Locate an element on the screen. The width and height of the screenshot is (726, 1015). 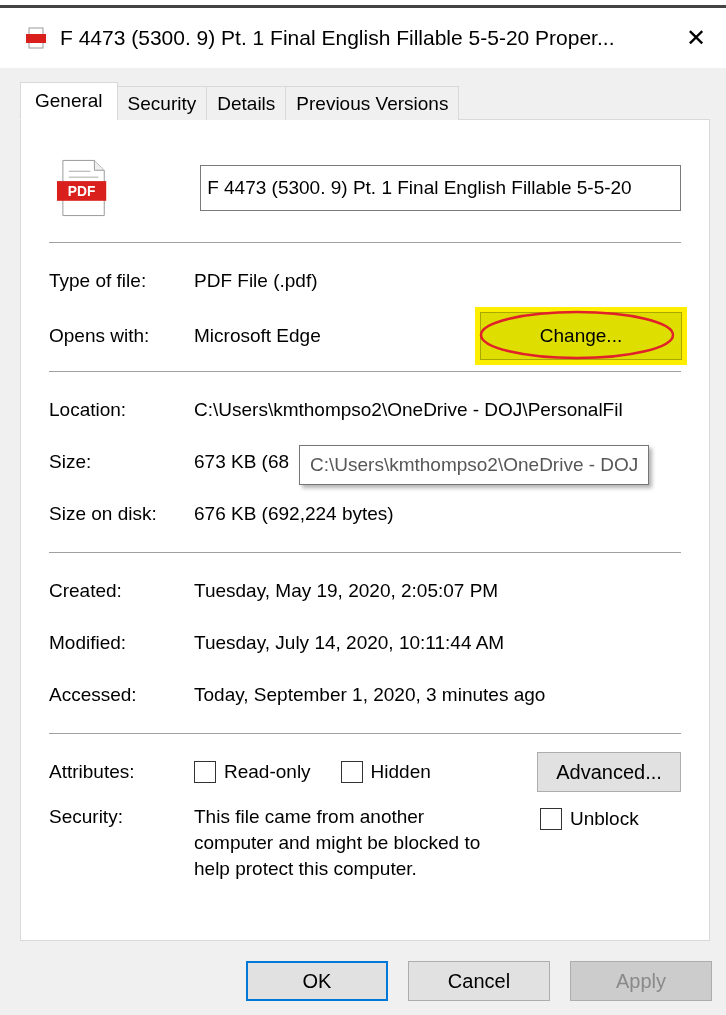
field-label: Size on disk: is located at coordinates (103, 514).